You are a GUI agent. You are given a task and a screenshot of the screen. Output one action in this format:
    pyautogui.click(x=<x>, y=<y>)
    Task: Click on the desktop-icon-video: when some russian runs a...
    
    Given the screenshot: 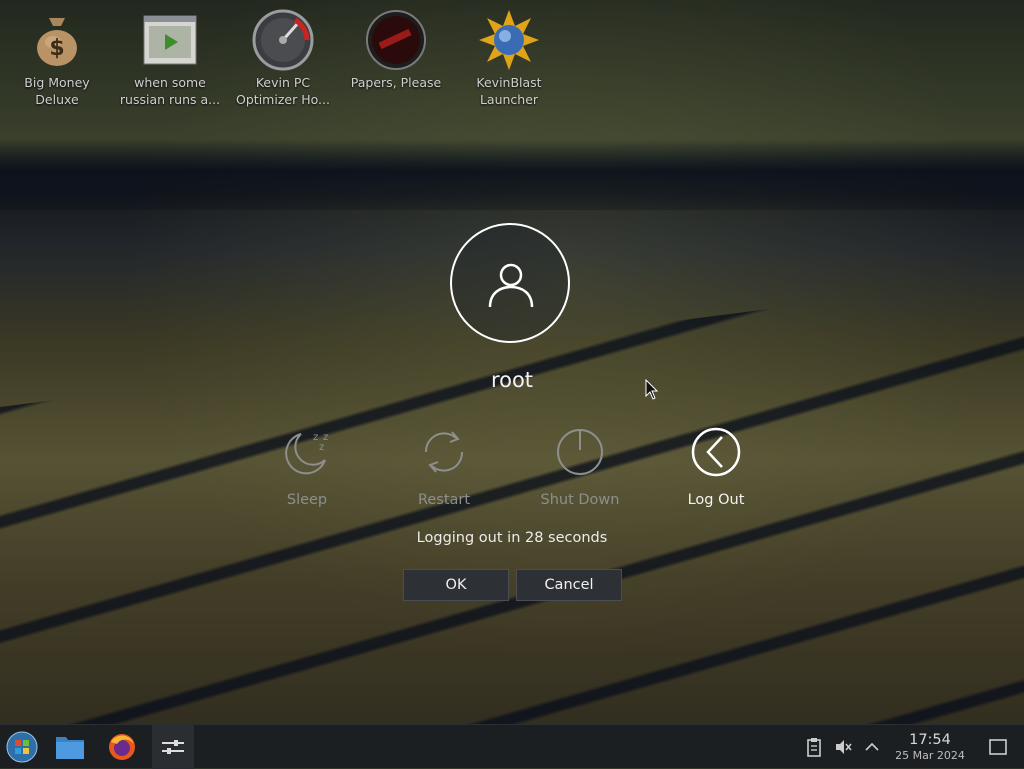 What is the action you would take?
    pyautogui.click(x=170, y=58)
    